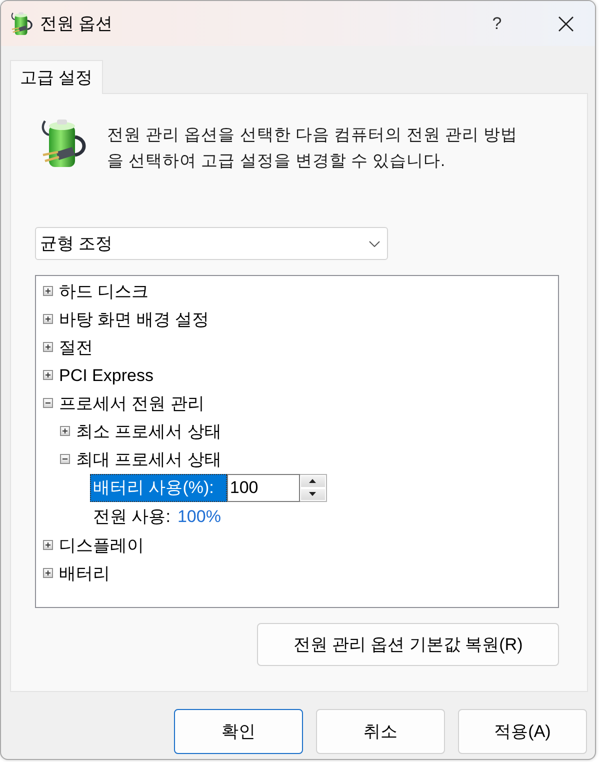 This screenshot has height=762, width=600. Describe the element at coordinates (380, 731) in the screenshot. I see `dialog-button: 취소` at that location.